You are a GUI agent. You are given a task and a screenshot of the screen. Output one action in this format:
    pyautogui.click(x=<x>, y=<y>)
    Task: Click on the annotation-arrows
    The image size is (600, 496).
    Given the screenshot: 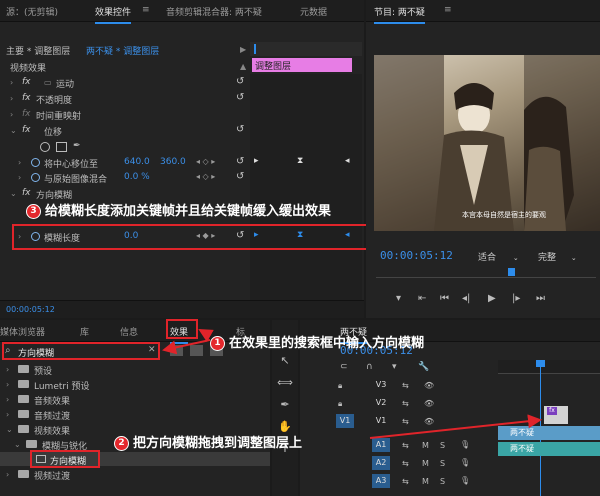 What is the action you would take?
    pyautogui.click(x=352, y=384)
    